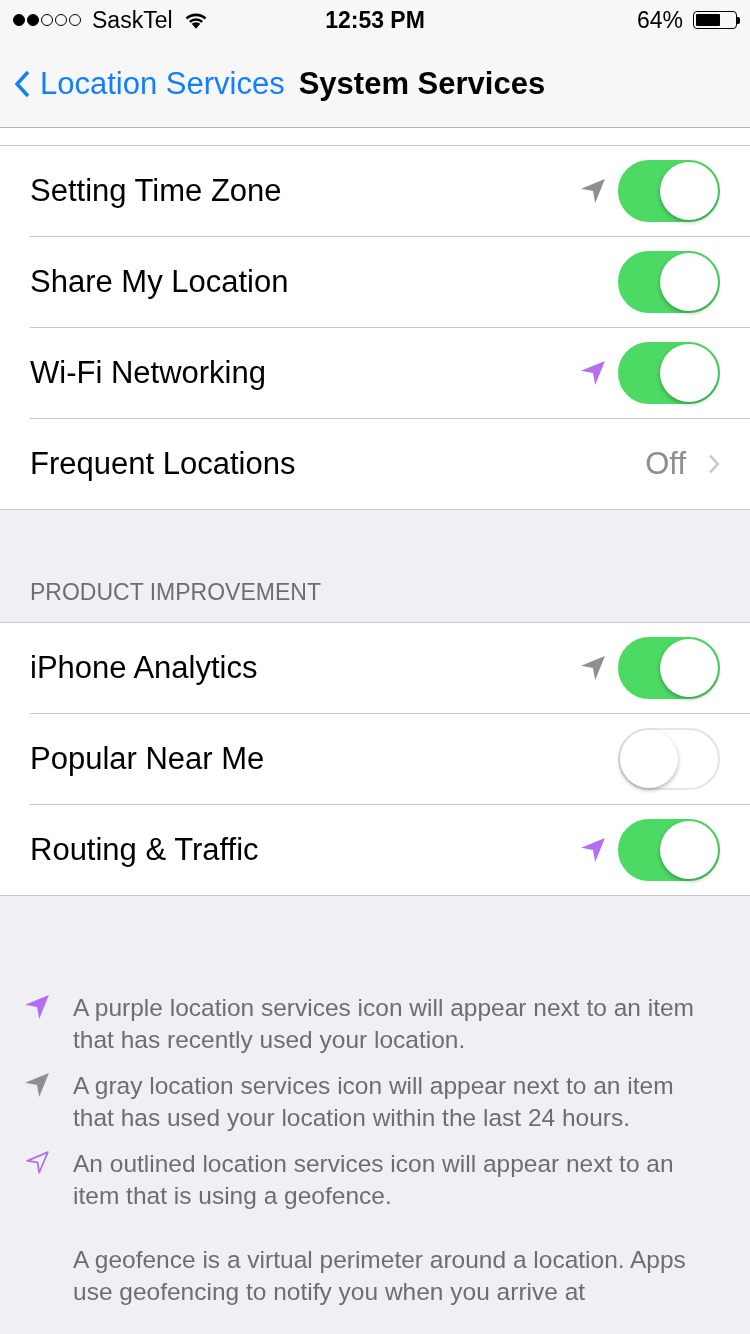  What do you see at coordinates (390, 191) in the screenshot?
I see `settings-row: Setting Time Zone` at bounding box center [390, 191].